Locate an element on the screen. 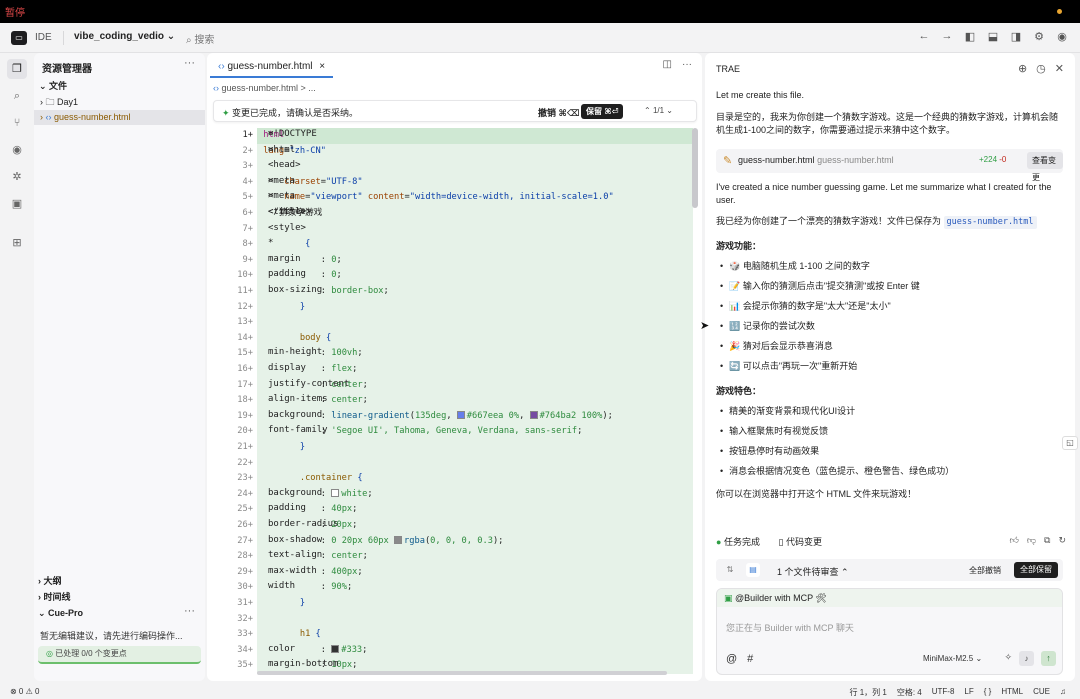 The width and height of the screenshot is (1080, 699). cue-indicator: CUE is located at coordinates (1041, 692).